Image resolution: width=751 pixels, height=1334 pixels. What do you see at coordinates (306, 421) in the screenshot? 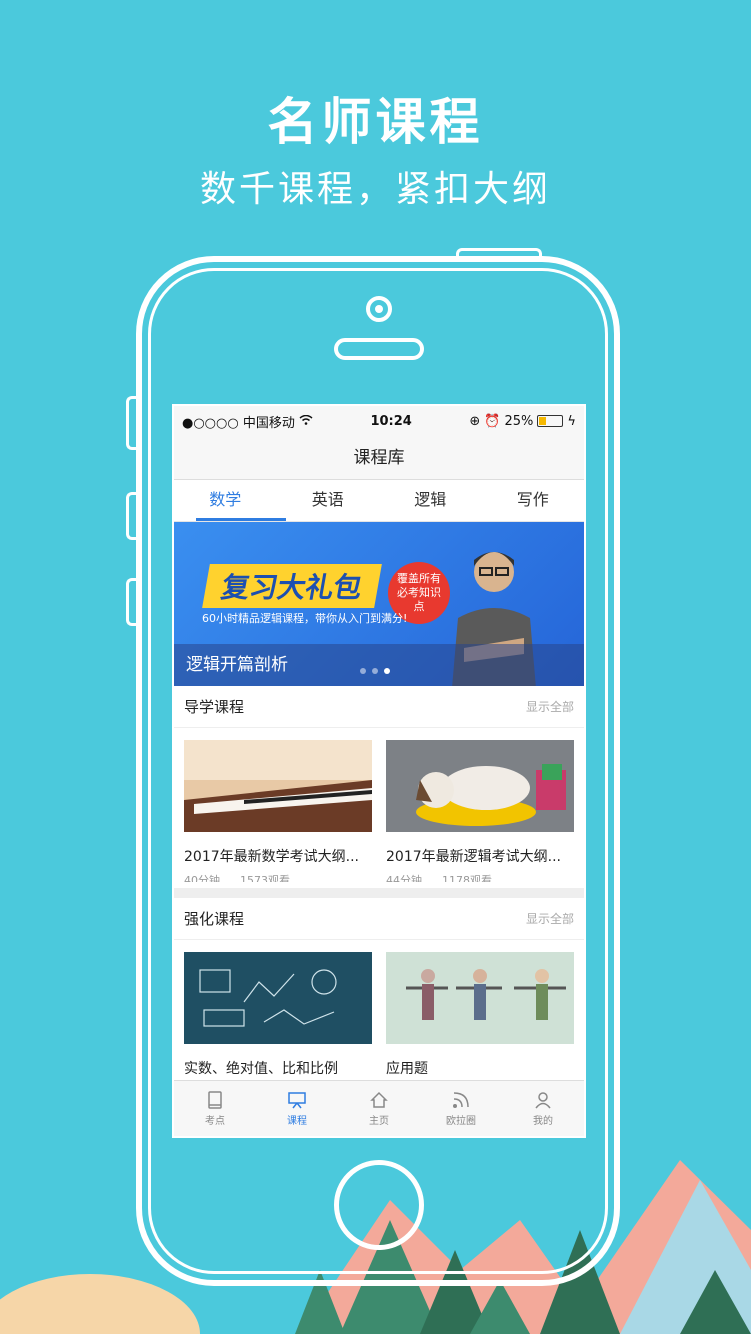
I see `wifi-icon` at bounding box center [306, 421].